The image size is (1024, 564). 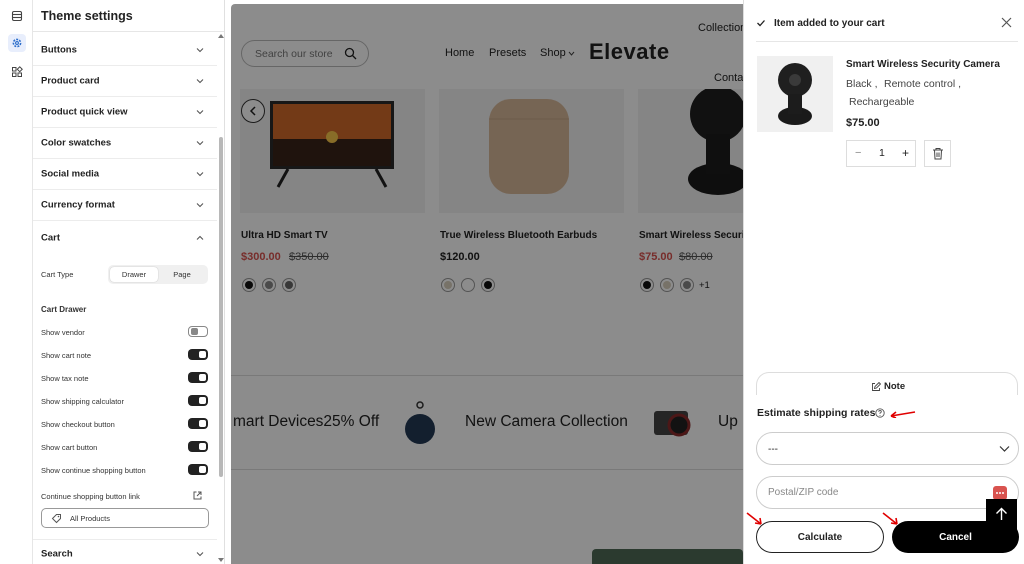 I want to click on remove-item-button, so click(x=937, y=153).